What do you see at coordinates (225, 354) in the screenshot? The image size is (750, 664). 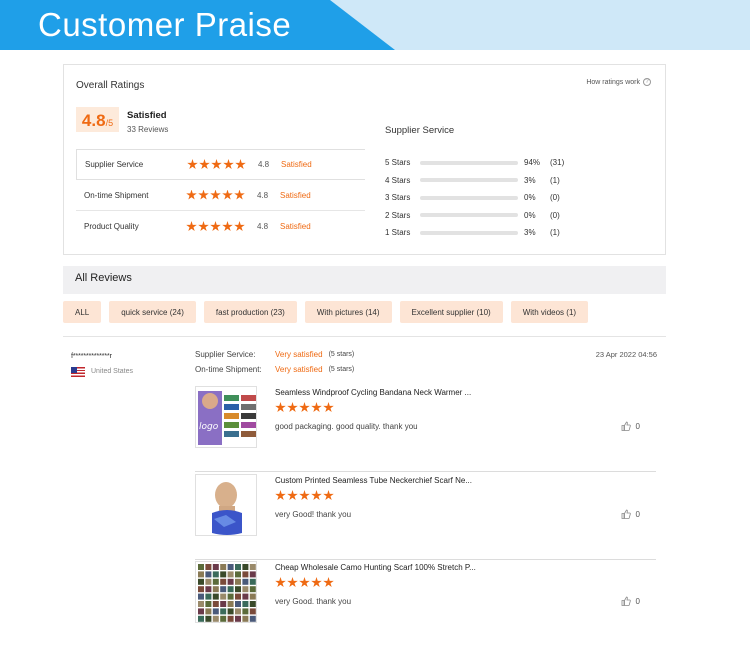 I see `supplier-service-label: Supplier Service:` at bounding box center [225, 354].